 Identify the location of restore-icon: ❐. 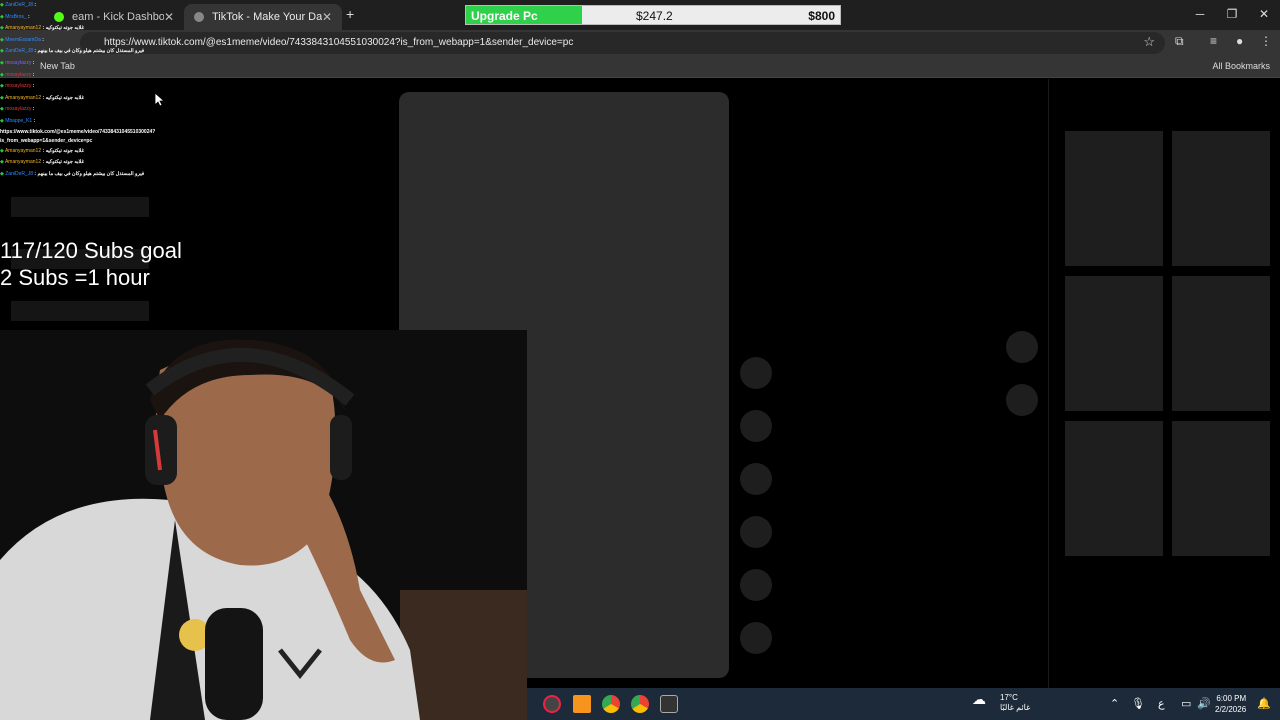
(1232, 14).